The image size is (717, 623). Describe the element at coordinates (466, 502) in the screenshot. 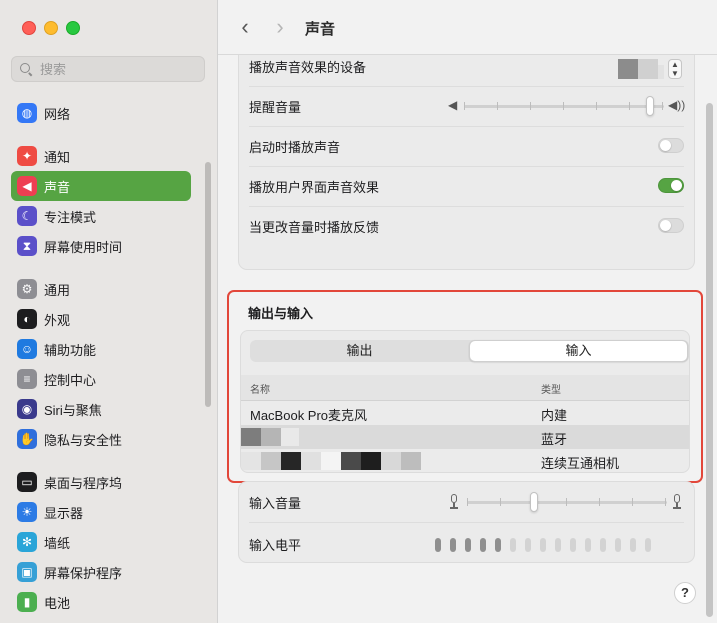

I see `input-volume-row: 输入音量` at that location.